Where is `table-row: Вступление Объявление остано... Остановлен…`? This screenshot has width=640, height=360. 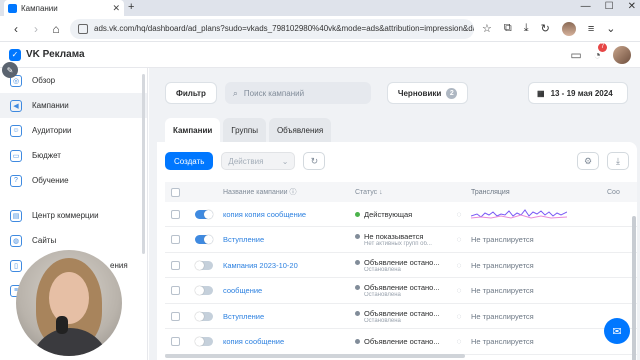
table-row: Вступление Объявление остано... Остановлен… is located at coordinates (401, 316).